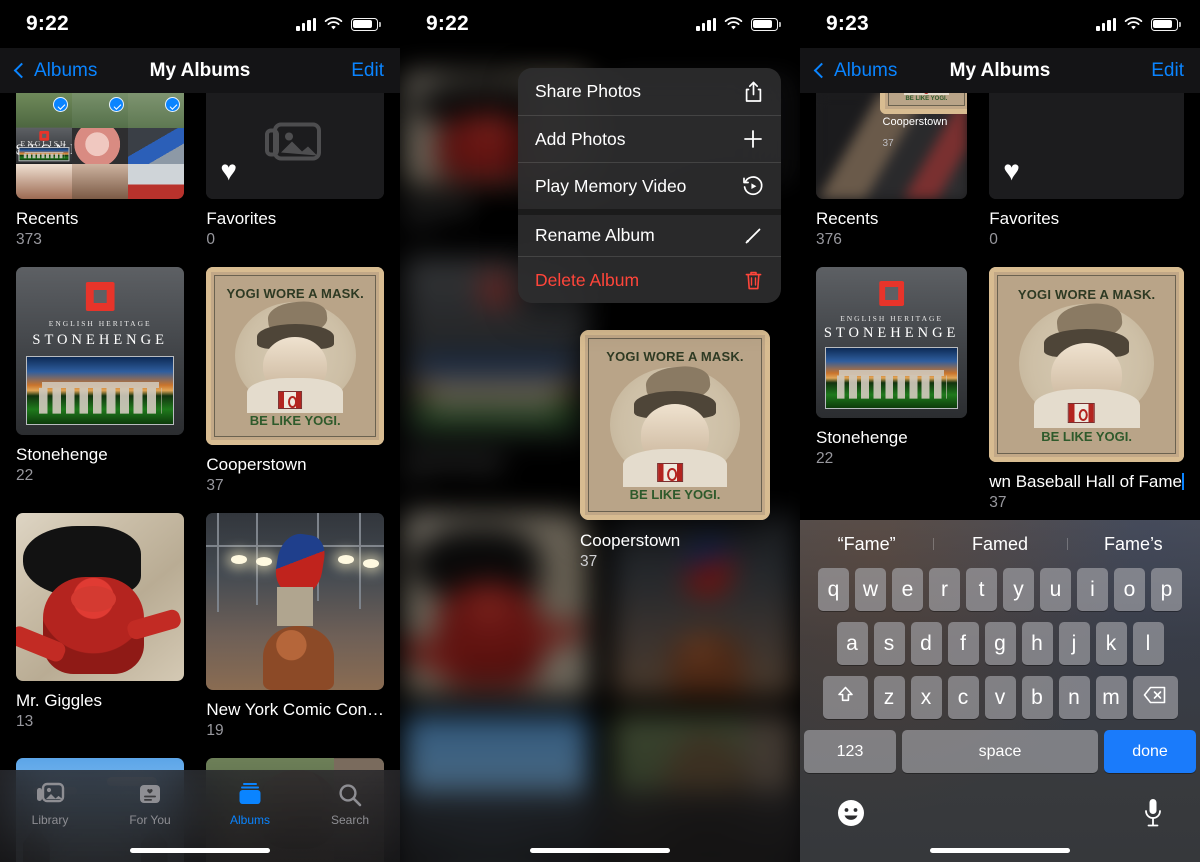 The image size is (1200, 862). I want to click on album-count: 13, so click(25, 721).